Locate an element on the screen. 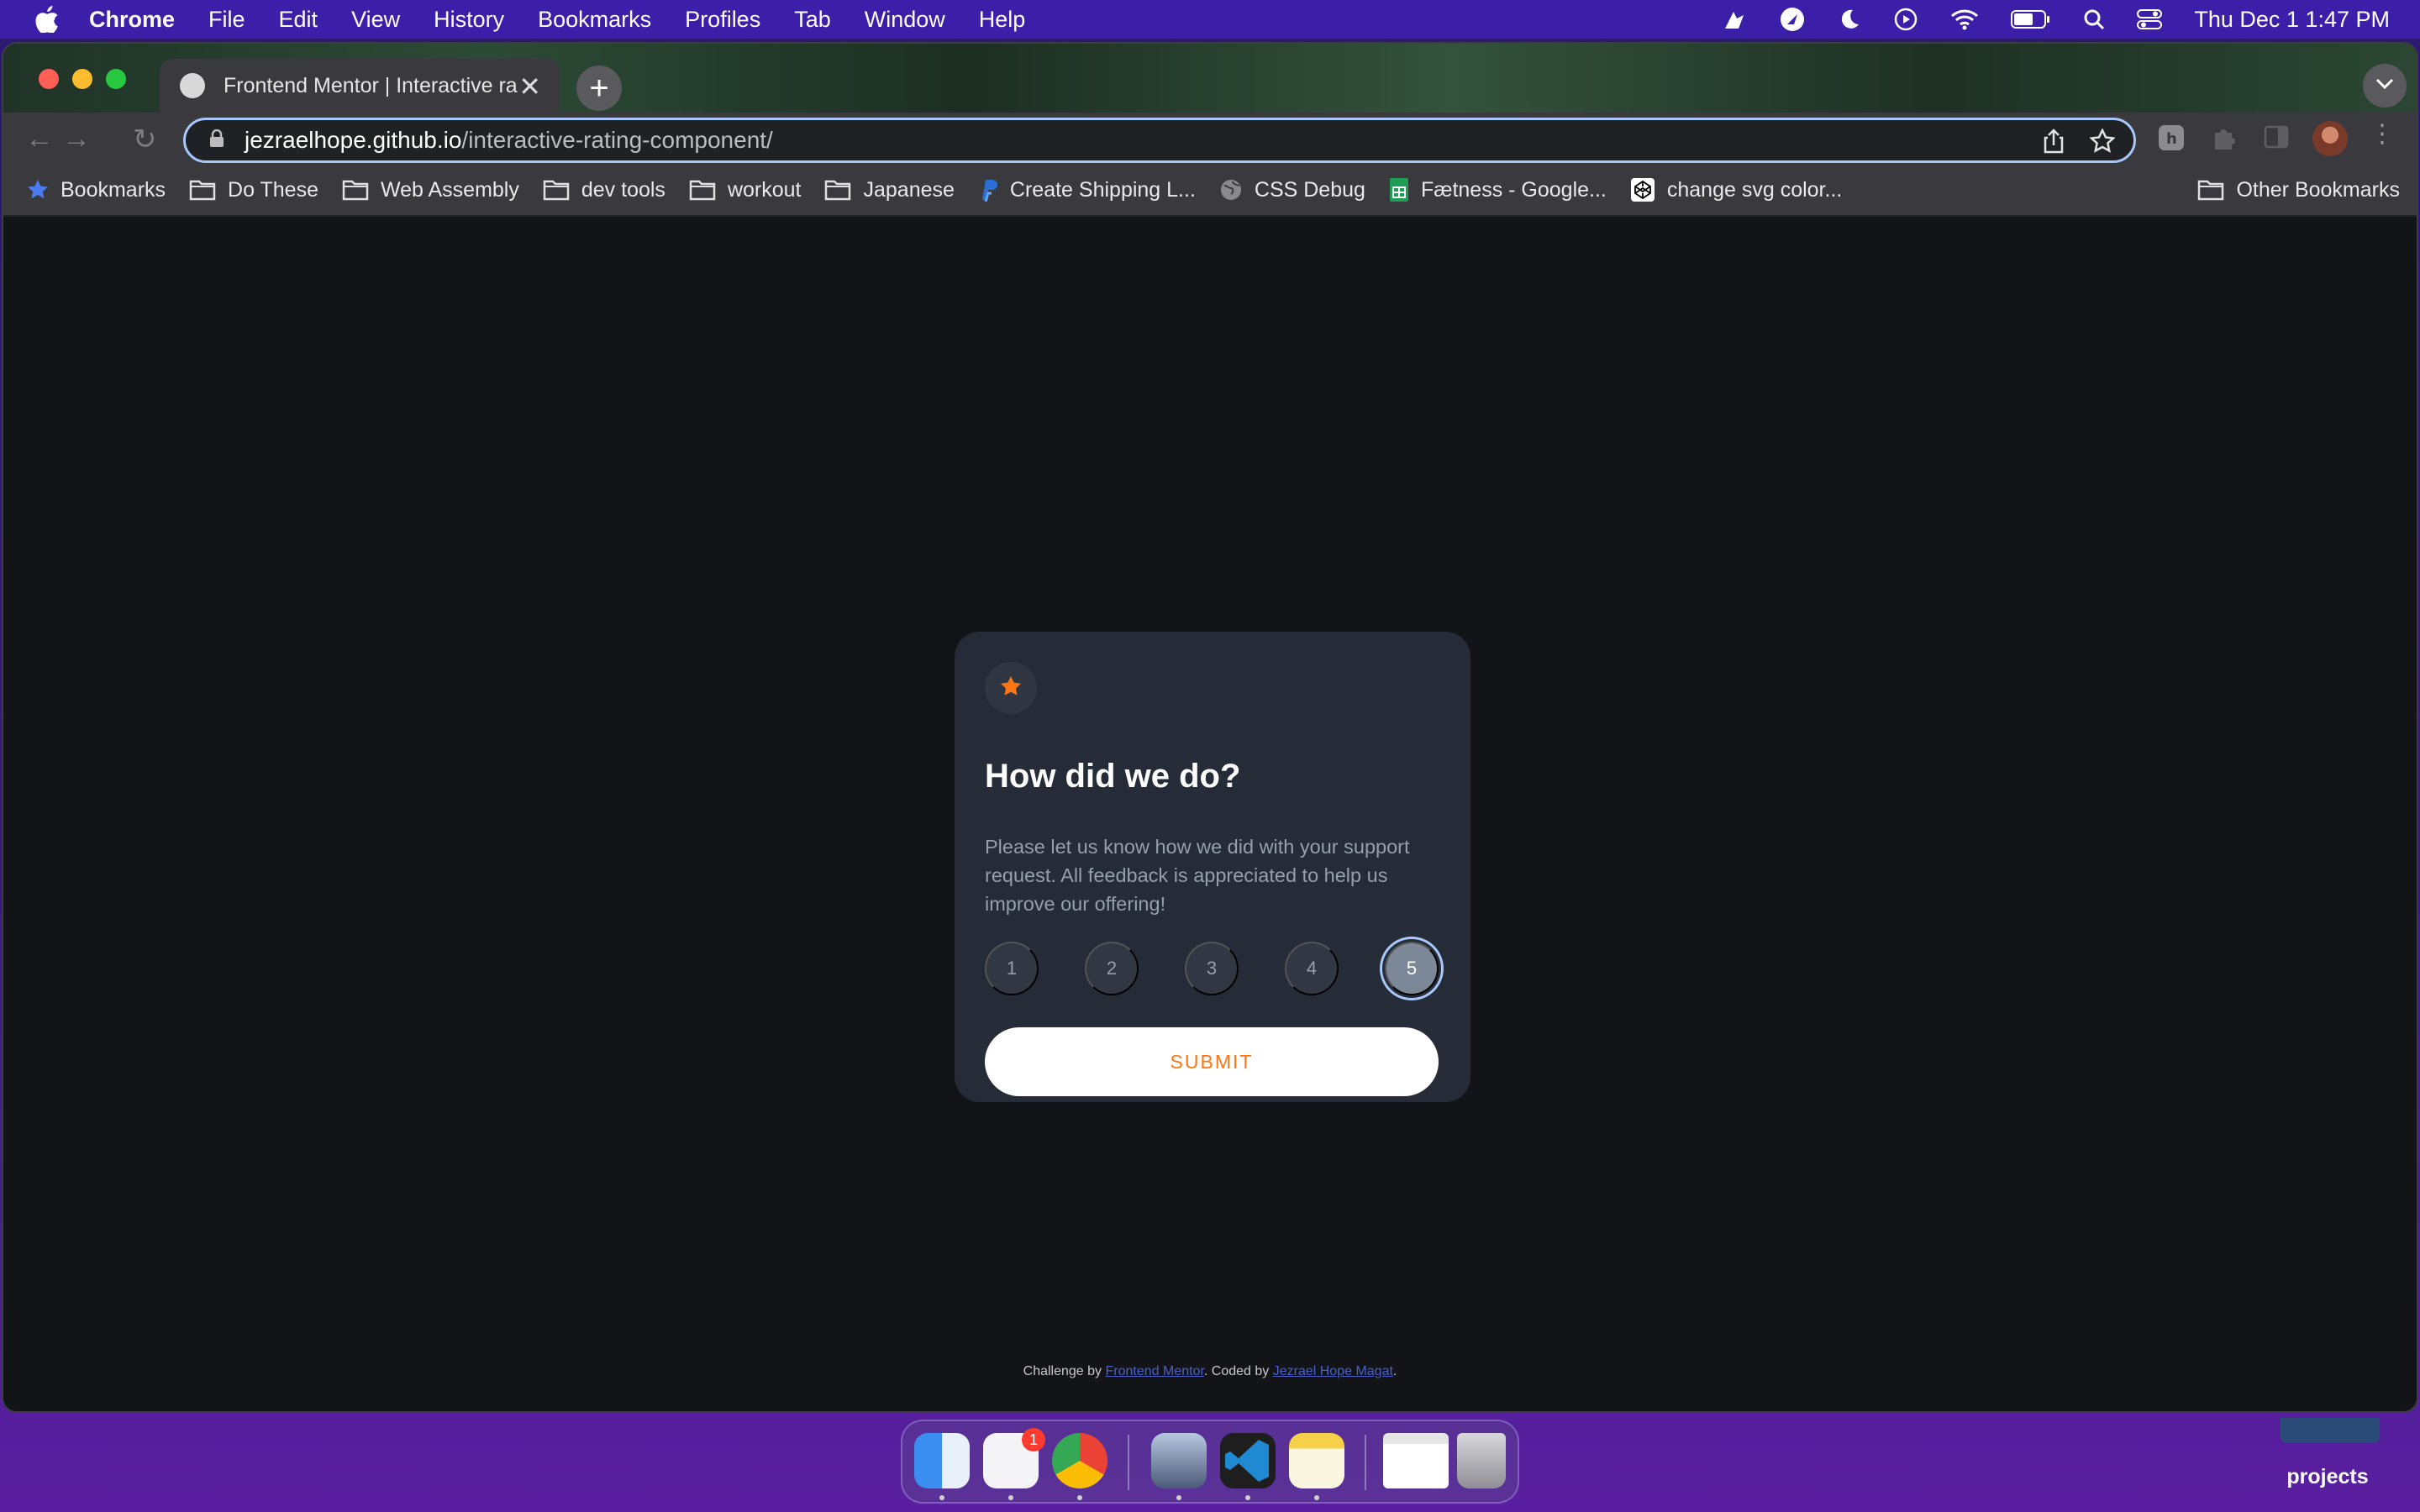  svg-text: h is located at coordinates (2171, 139).